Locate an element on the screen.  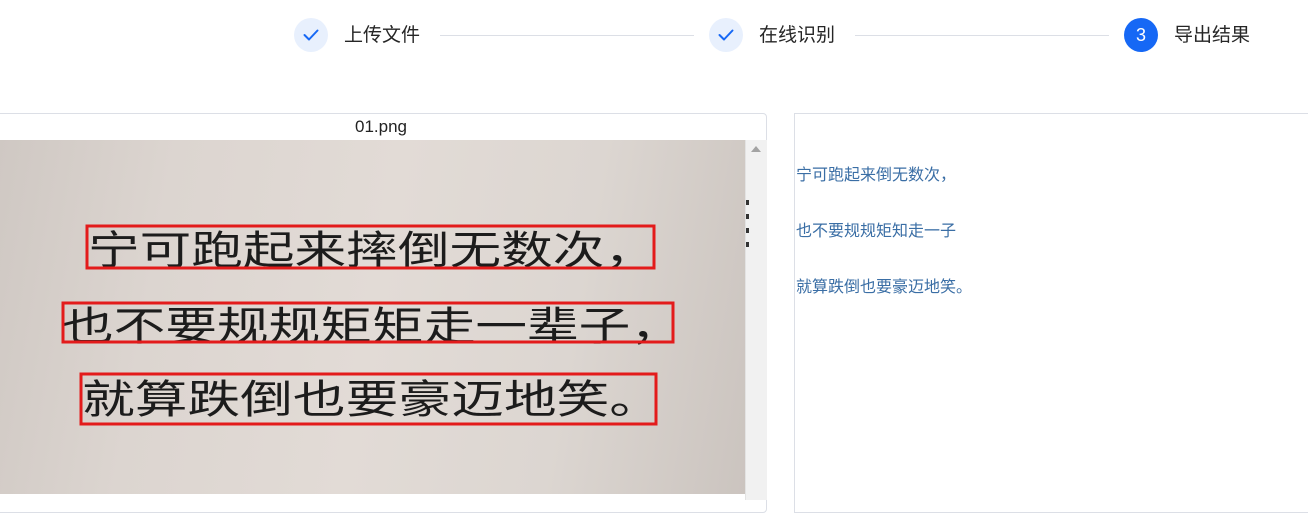
recognized-text: 宁可跑起来倒无数次， 也不要规规矩知走一子 就算跌倒也要豪迈地笑。 is located at coordinates (1046, 231).